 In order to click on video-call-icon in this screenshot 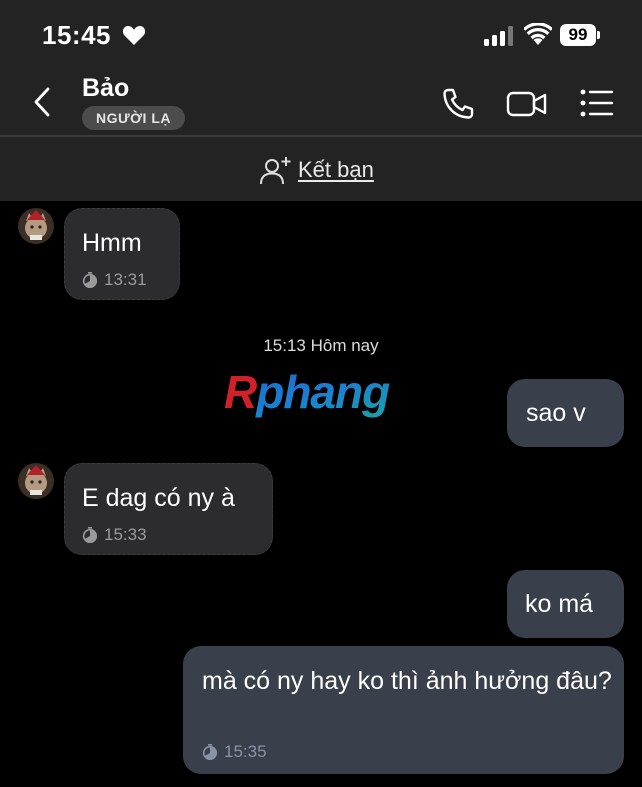, I will do `click(527, 104)`.